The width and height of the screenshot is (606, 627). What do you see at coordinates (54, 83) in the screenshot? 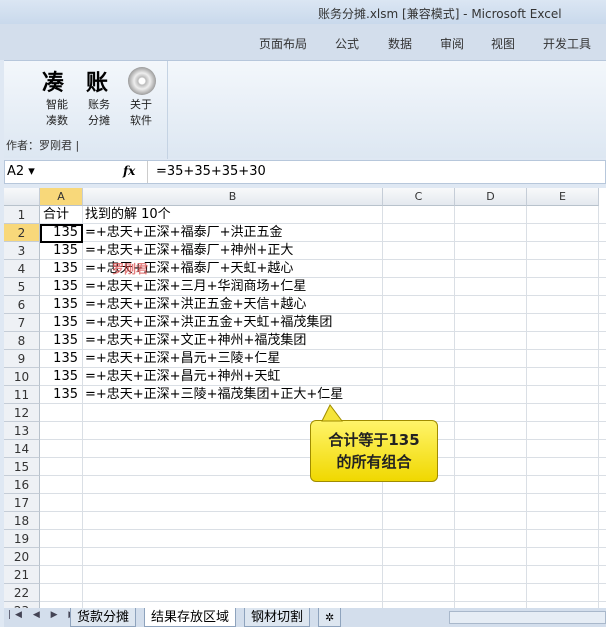
I see `logo-text: 凑` at bounding box center [54, 83].